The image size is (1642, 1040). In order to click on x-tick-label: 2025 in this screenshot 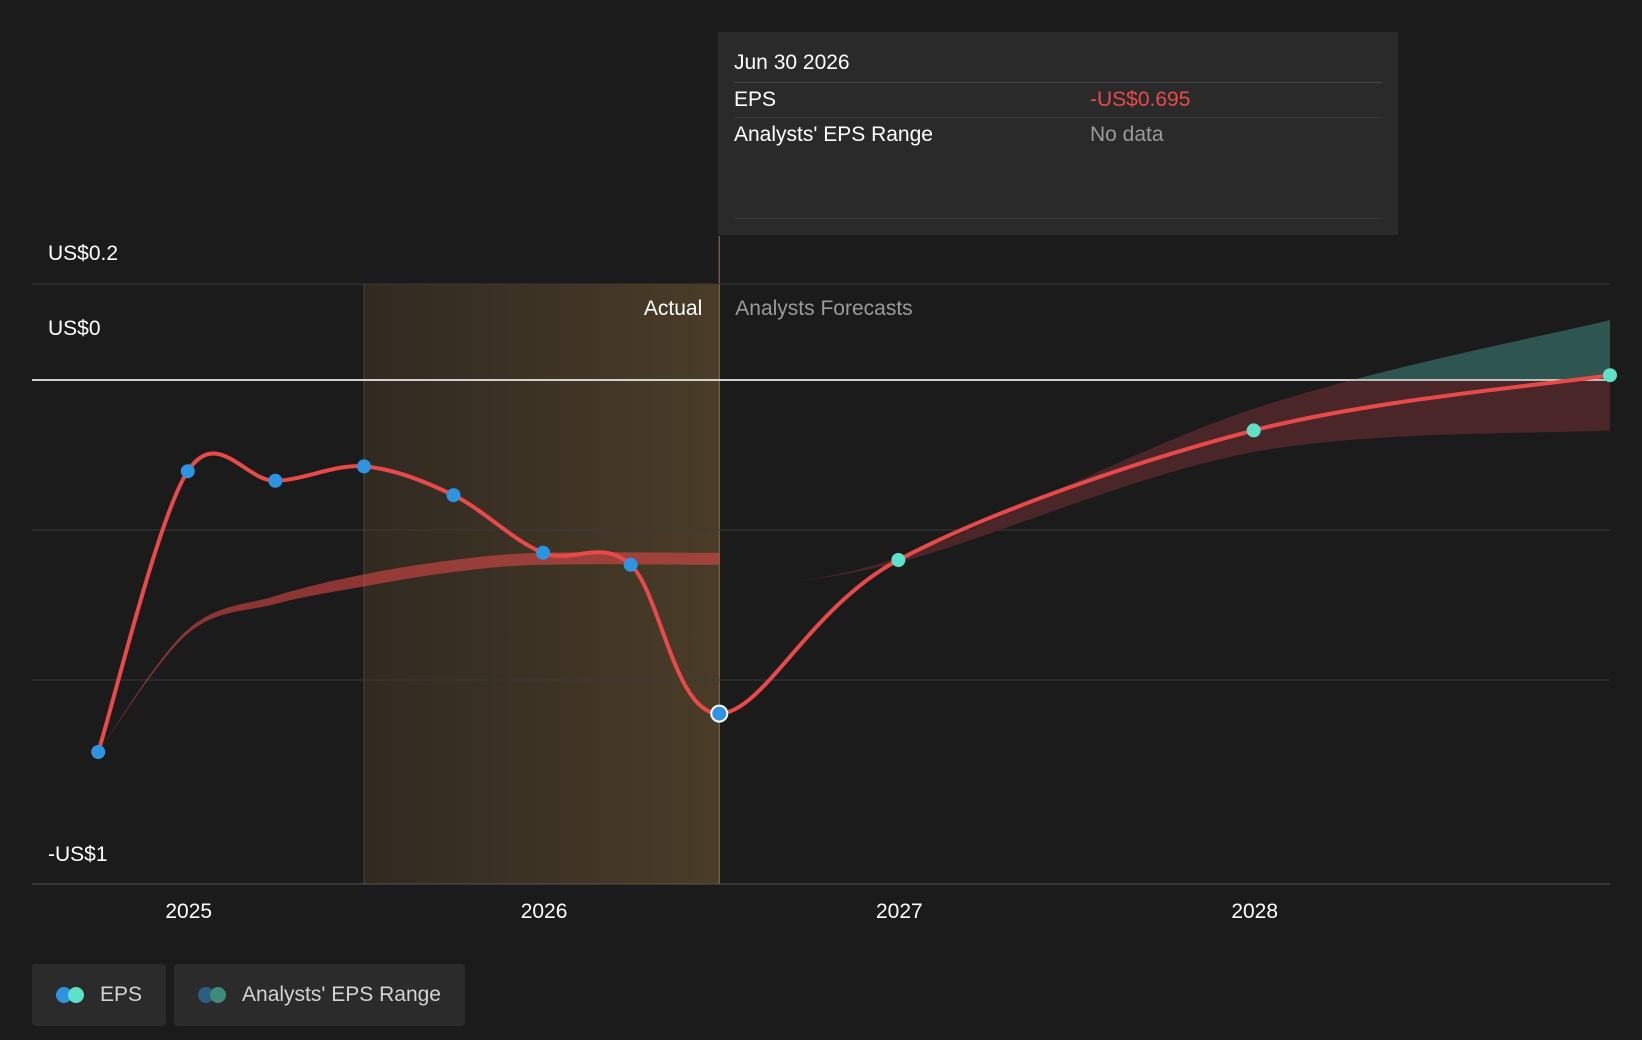, I will do `click(188, 911)`.